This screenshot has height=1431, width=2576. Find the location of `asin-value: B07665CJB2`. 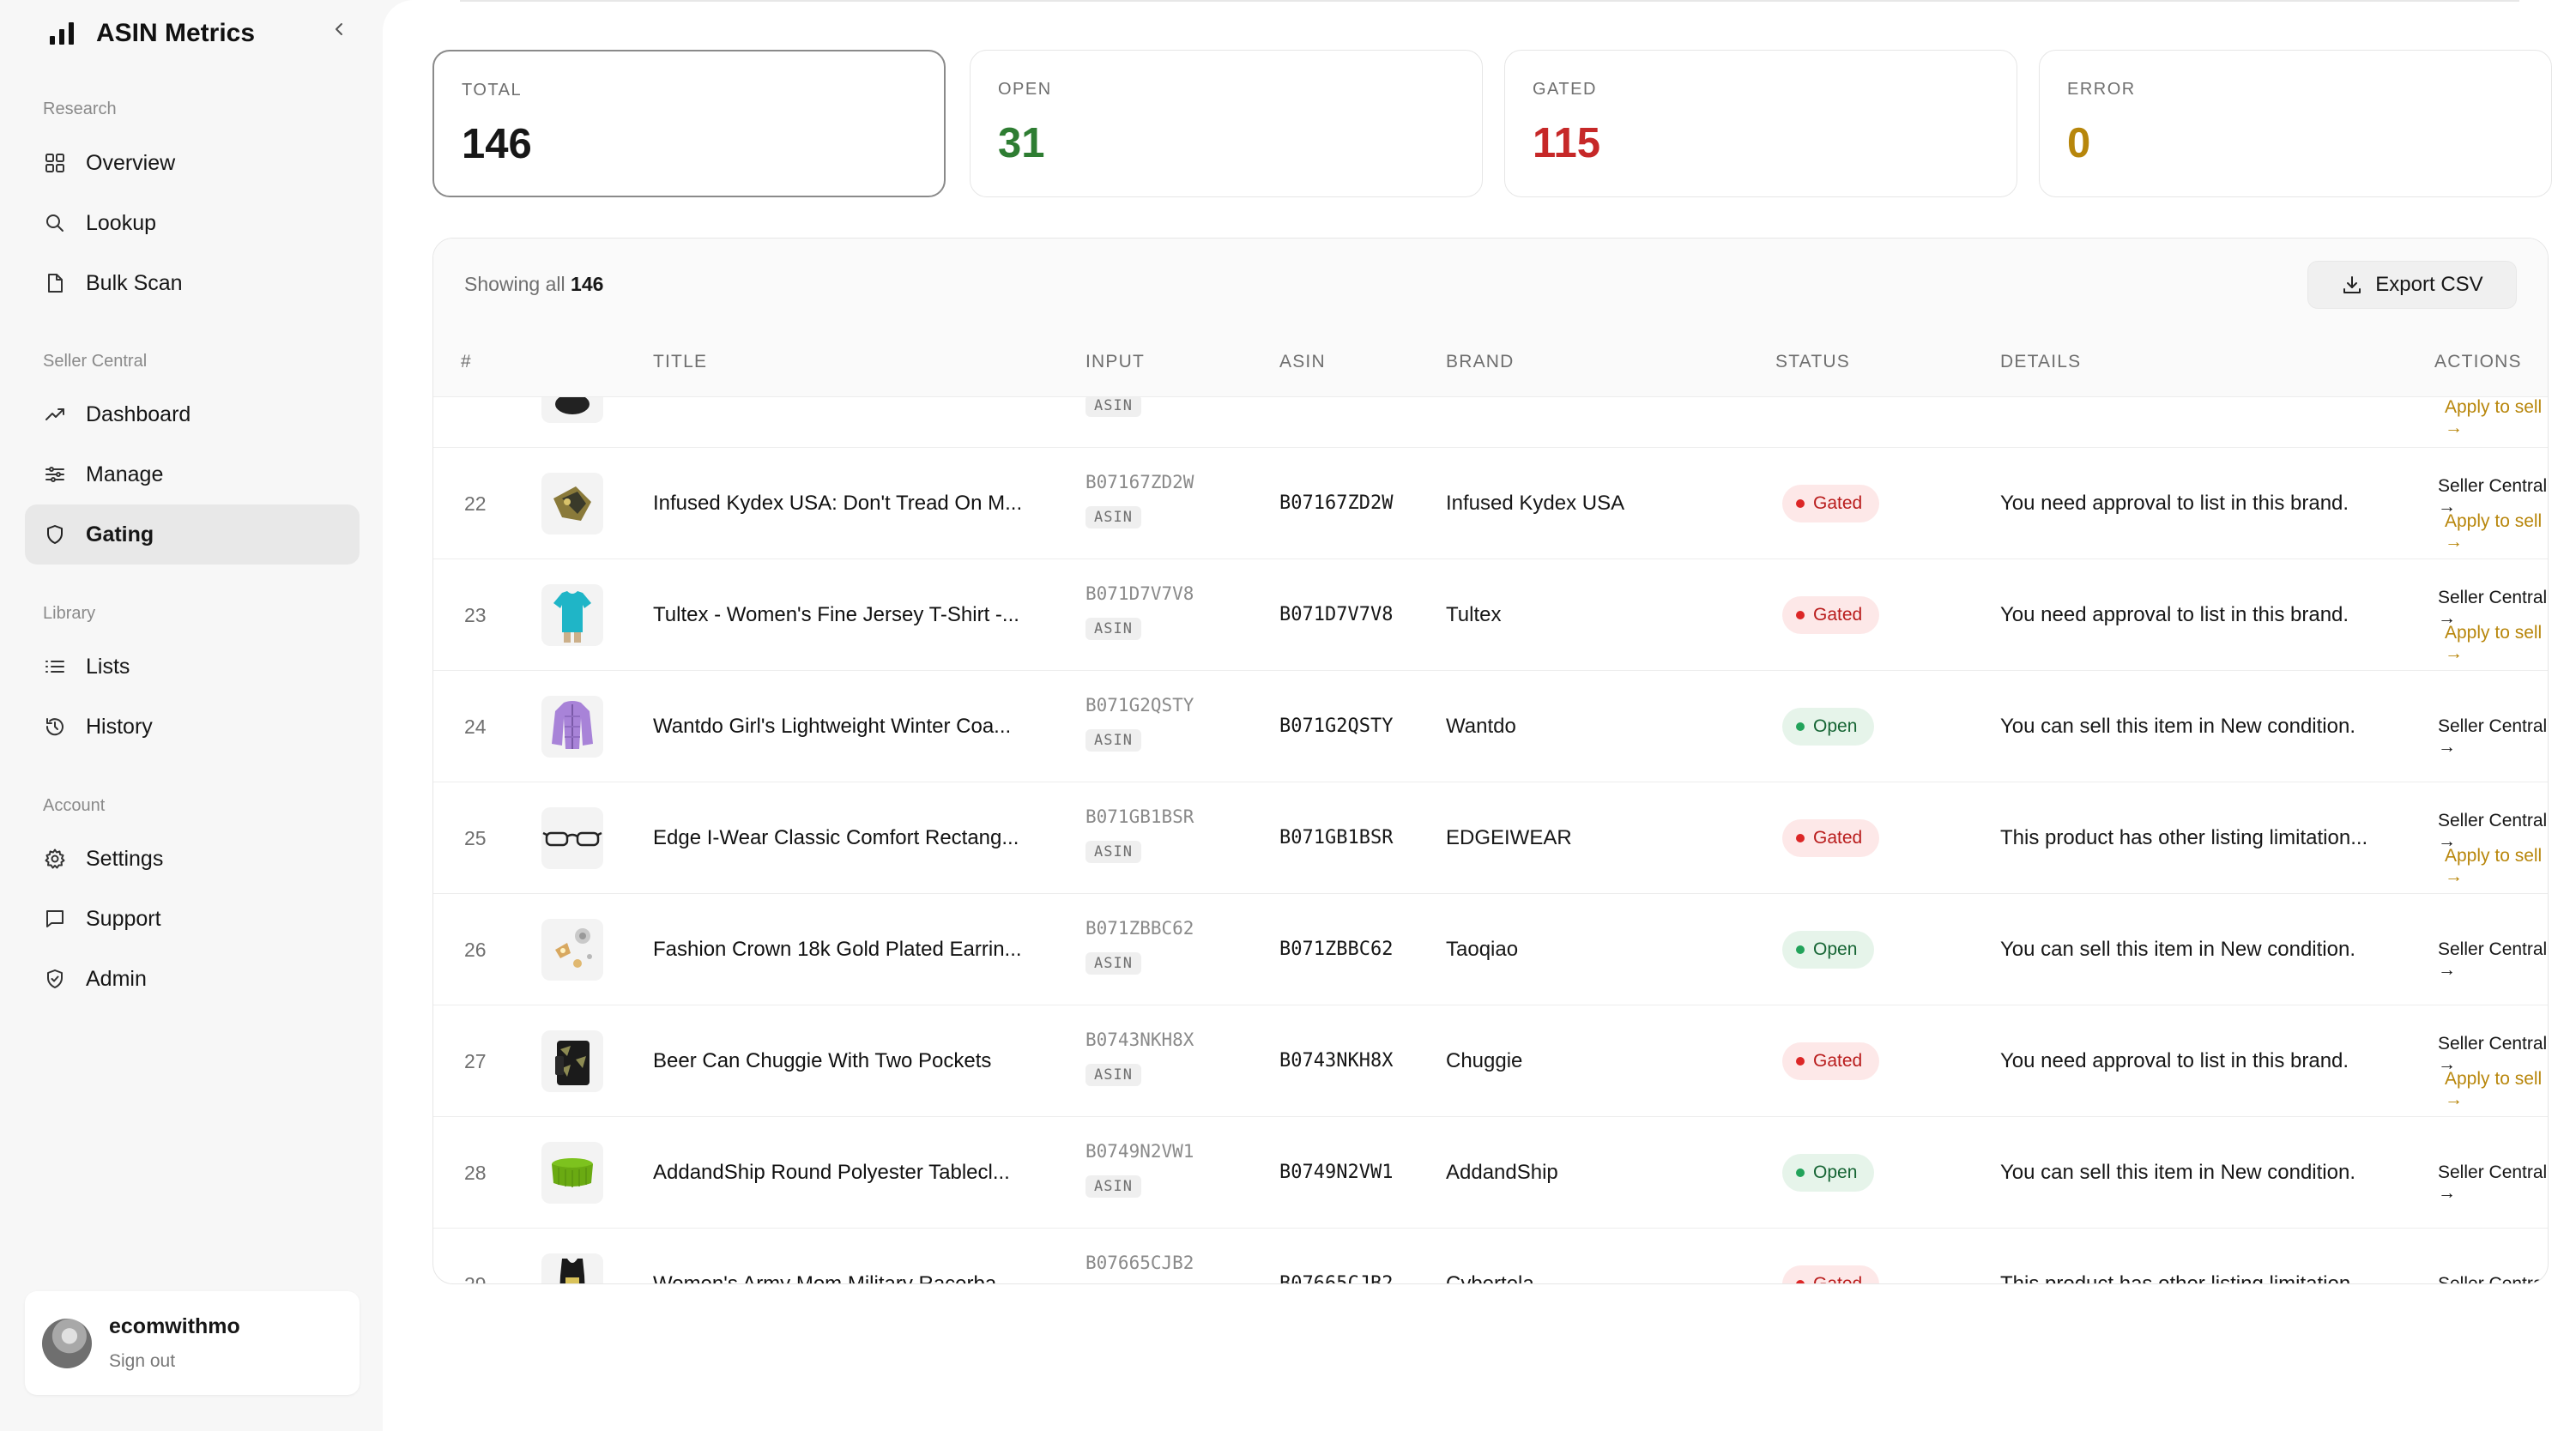

asin-value: B07665CJB2 is located at coordinates (1336, 1278).